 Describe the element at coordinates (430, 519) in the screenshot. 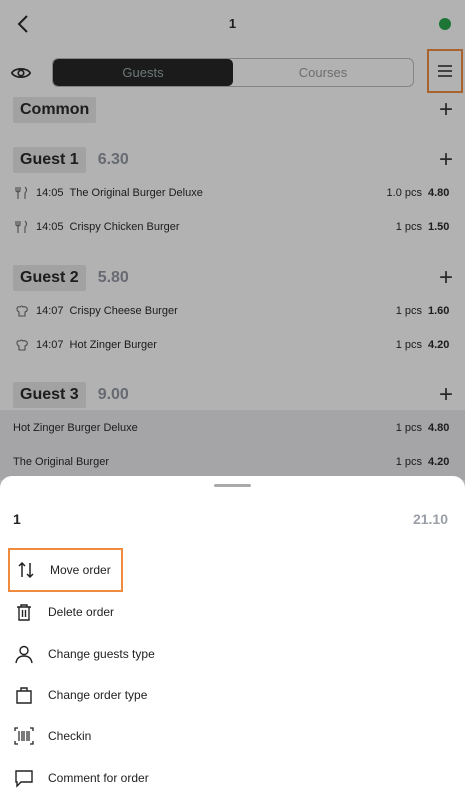

I see `sheet-total: 21.10` at that location.